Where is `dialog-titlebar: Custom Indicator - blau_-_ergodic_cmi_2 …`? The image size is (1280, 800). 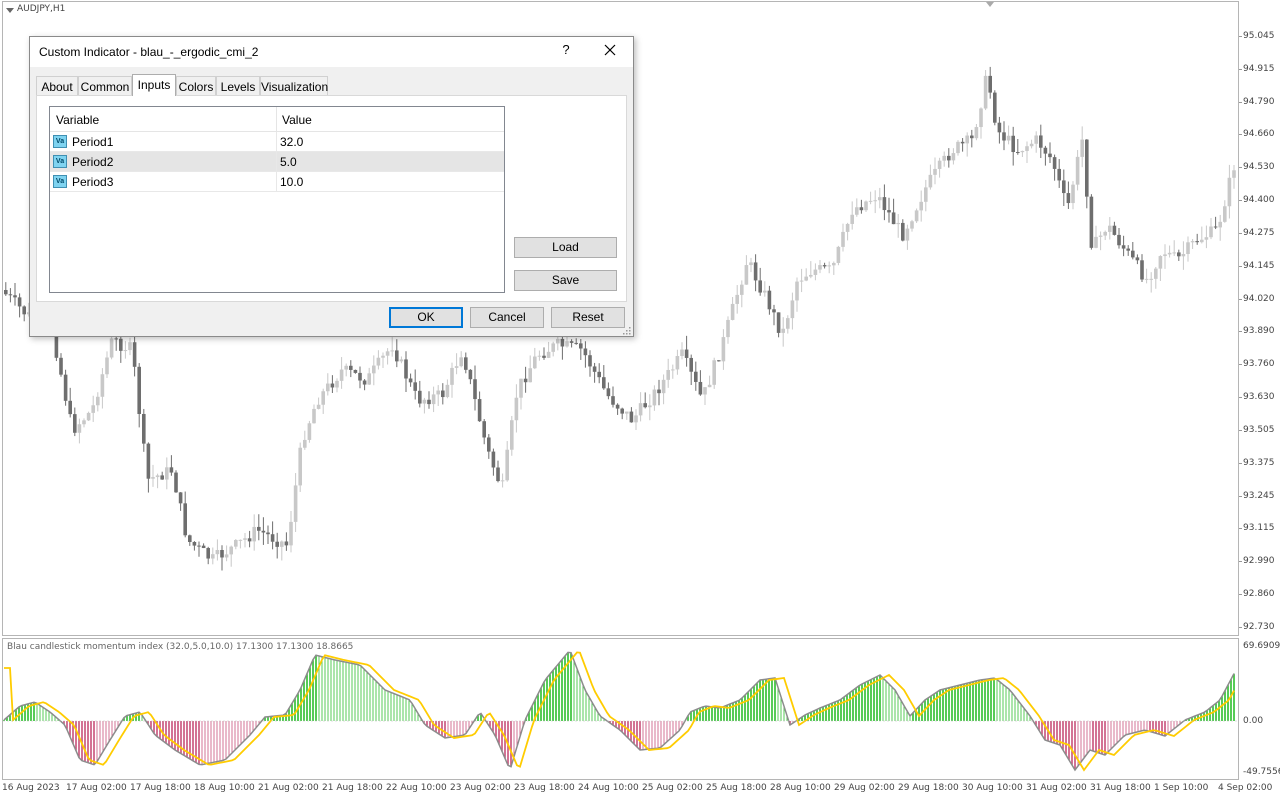
dialog-titlebar: Custom Indicator - blau_-_ergodic_cmi_2 … is located at coordinates (331, 52).